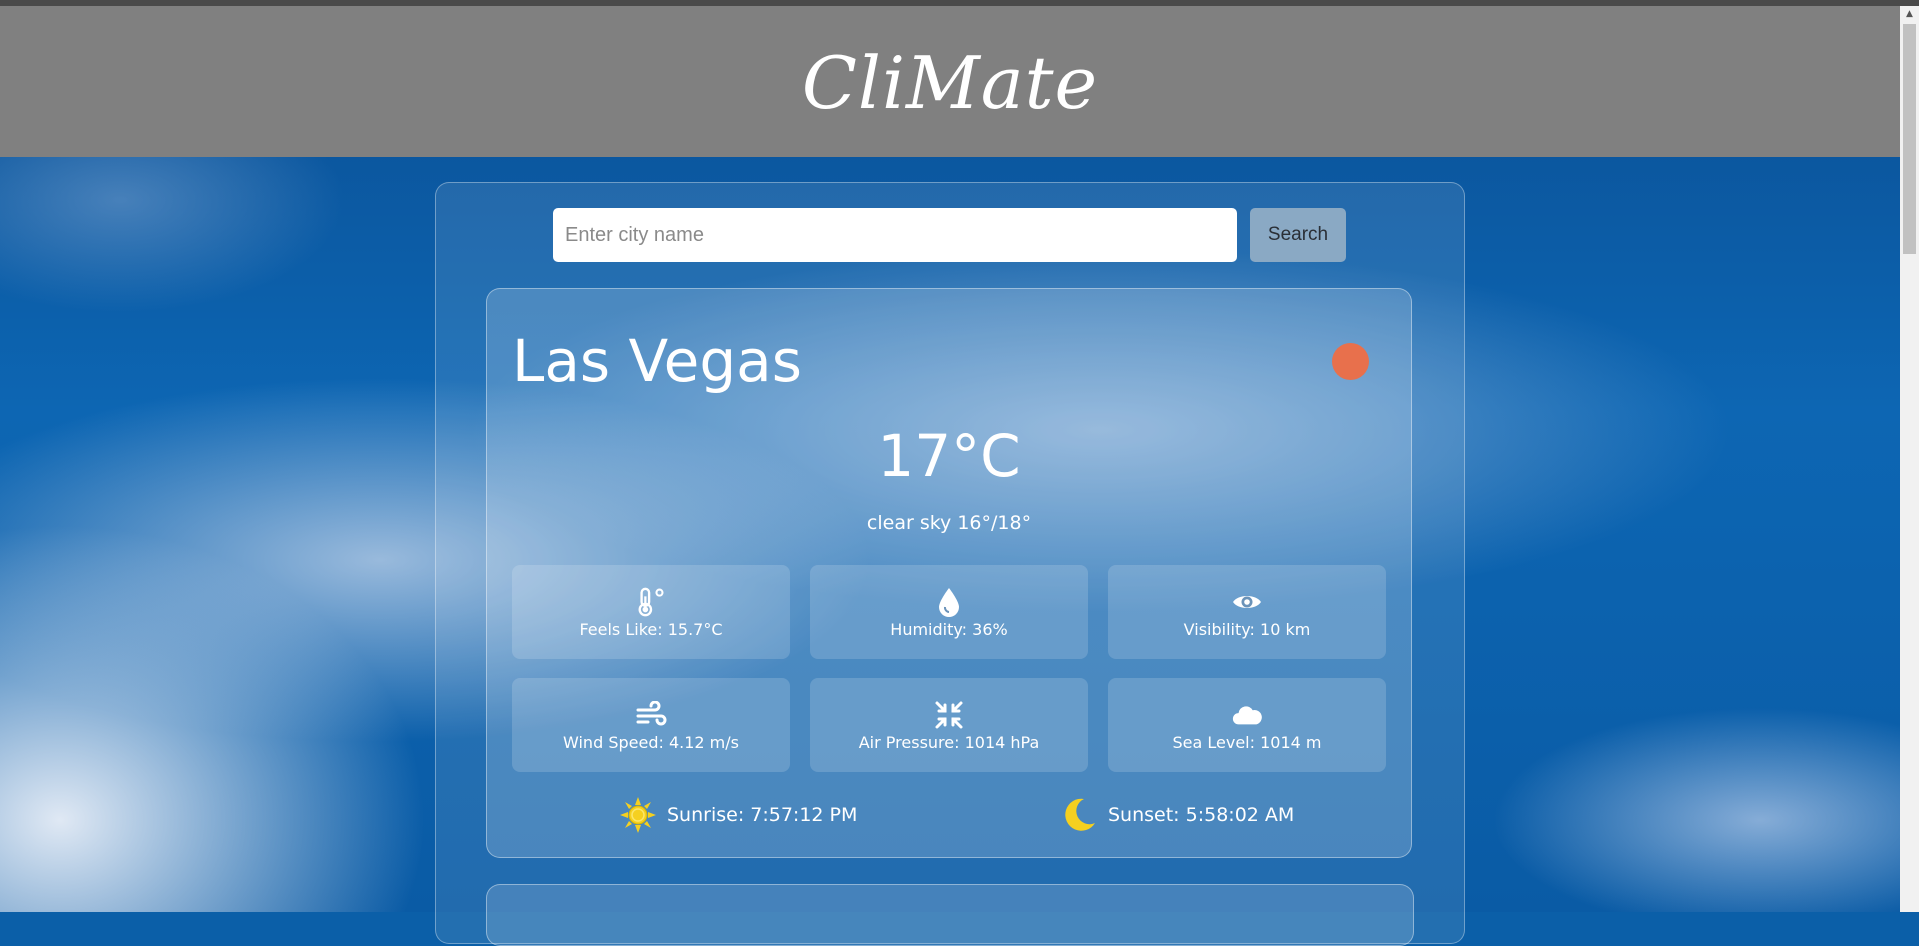 Image resolution: width=1919 pixels, height=946 pixels. Describe the element at coordinates (1079, 815) in the screenshot. I see `moon-icon` at that location.